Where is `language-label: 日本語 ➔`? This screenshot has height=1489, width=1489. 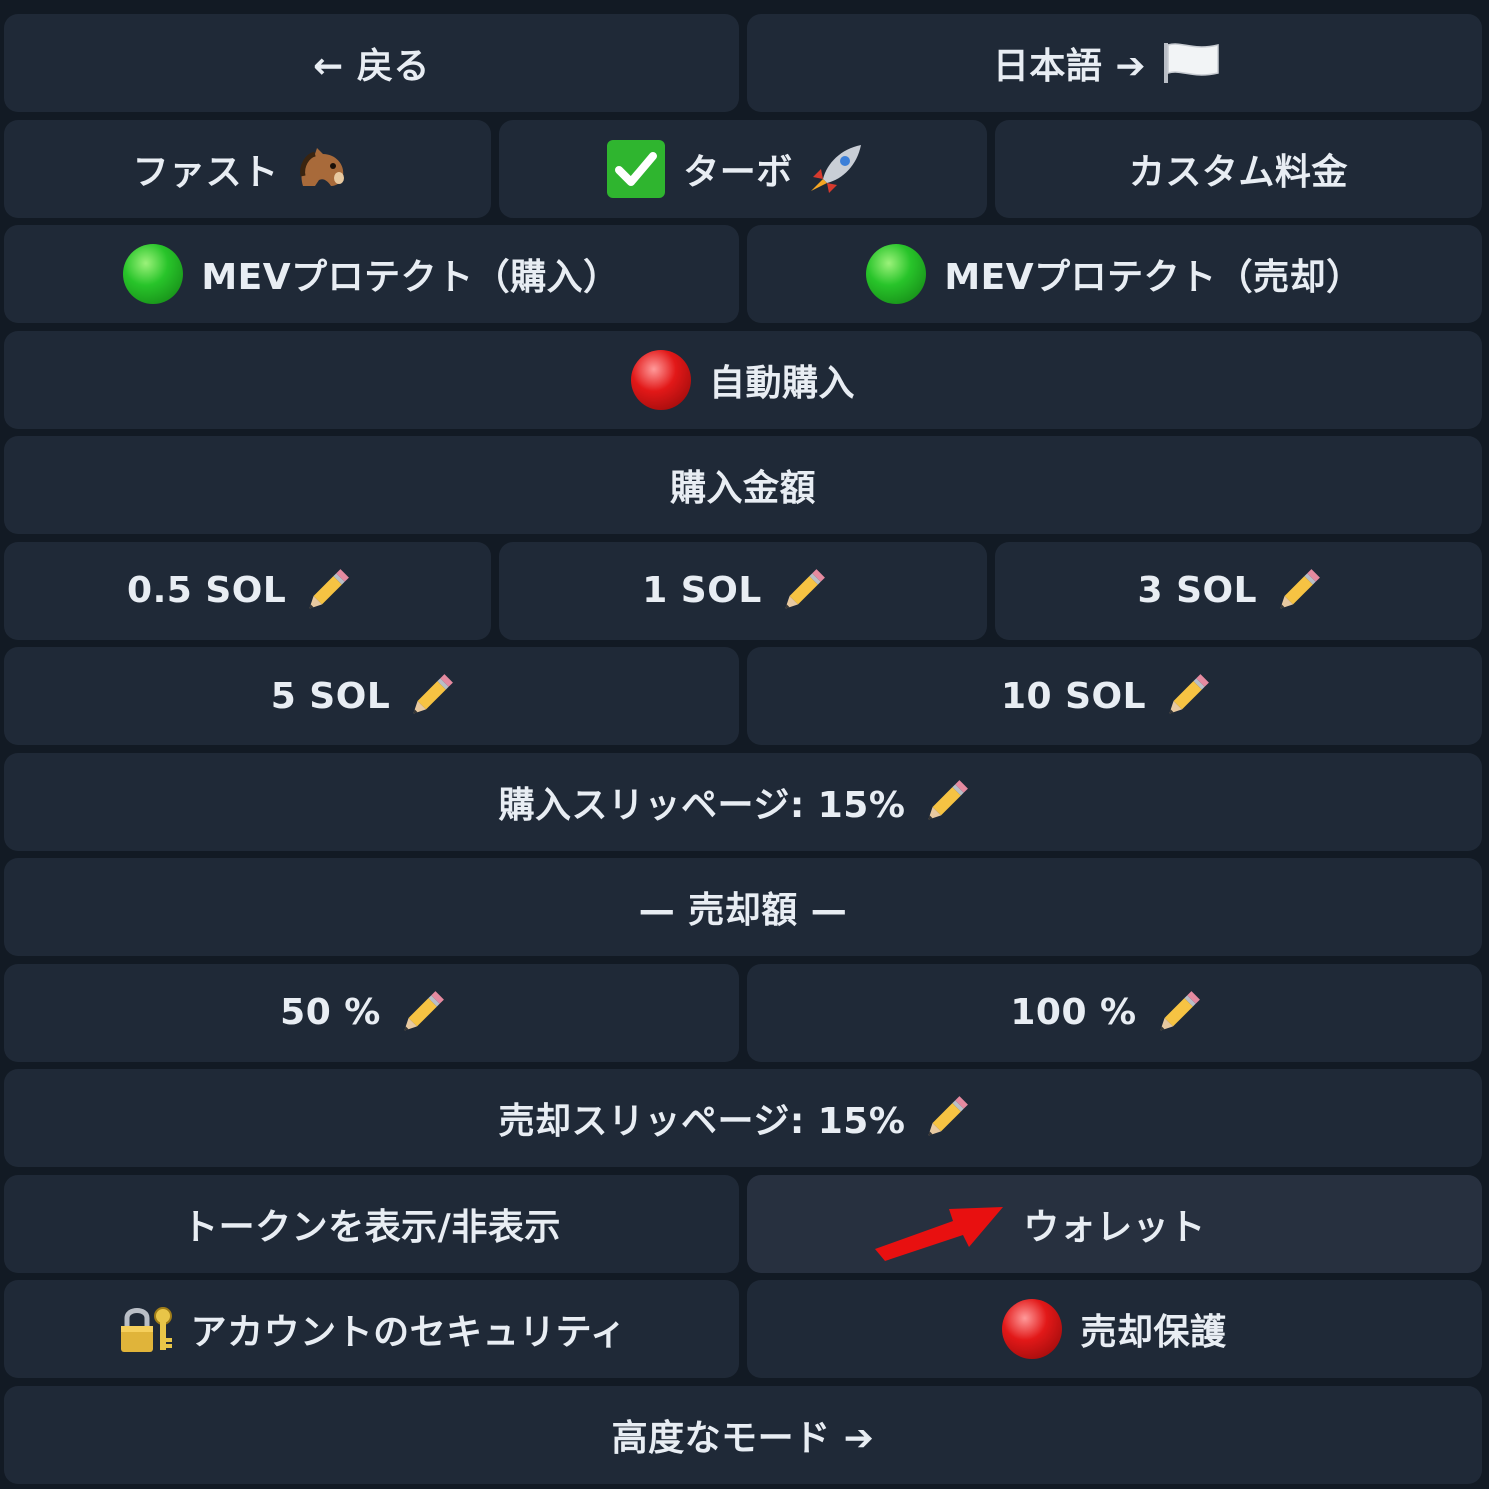 language-label: 日本語 ➔ is located at coordinates (1069, 66).